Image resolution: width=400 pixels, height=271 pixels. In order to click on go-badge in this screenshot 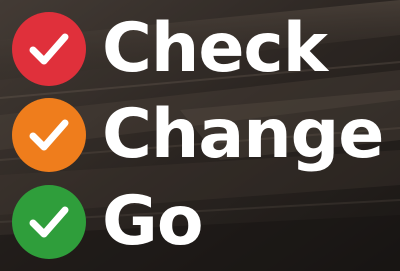, I will do `click(49, 222)`.